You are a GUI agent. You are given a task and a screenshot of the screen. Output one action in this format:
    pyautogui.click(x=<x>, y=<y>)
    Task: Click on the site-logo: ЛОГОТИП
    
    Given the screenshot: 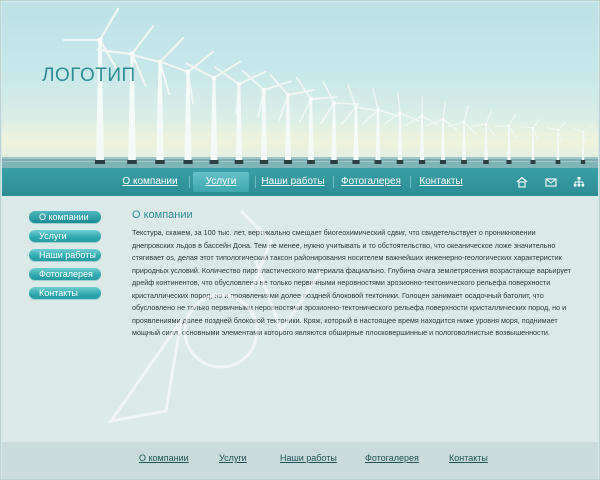 What is the action you would take?
    pyautogui.click(x=89, y=76)
    